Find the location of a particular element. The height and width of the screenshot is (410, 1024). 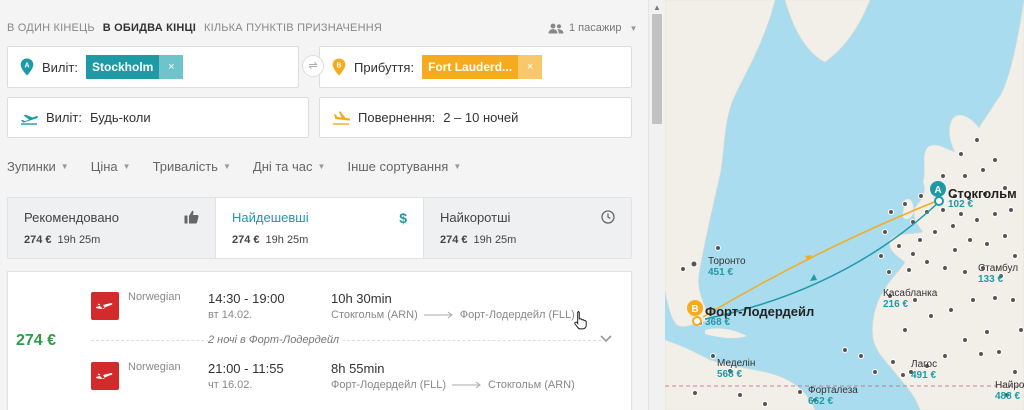

passengers-label: 1 пасажир is located at coordinates (595, 28).